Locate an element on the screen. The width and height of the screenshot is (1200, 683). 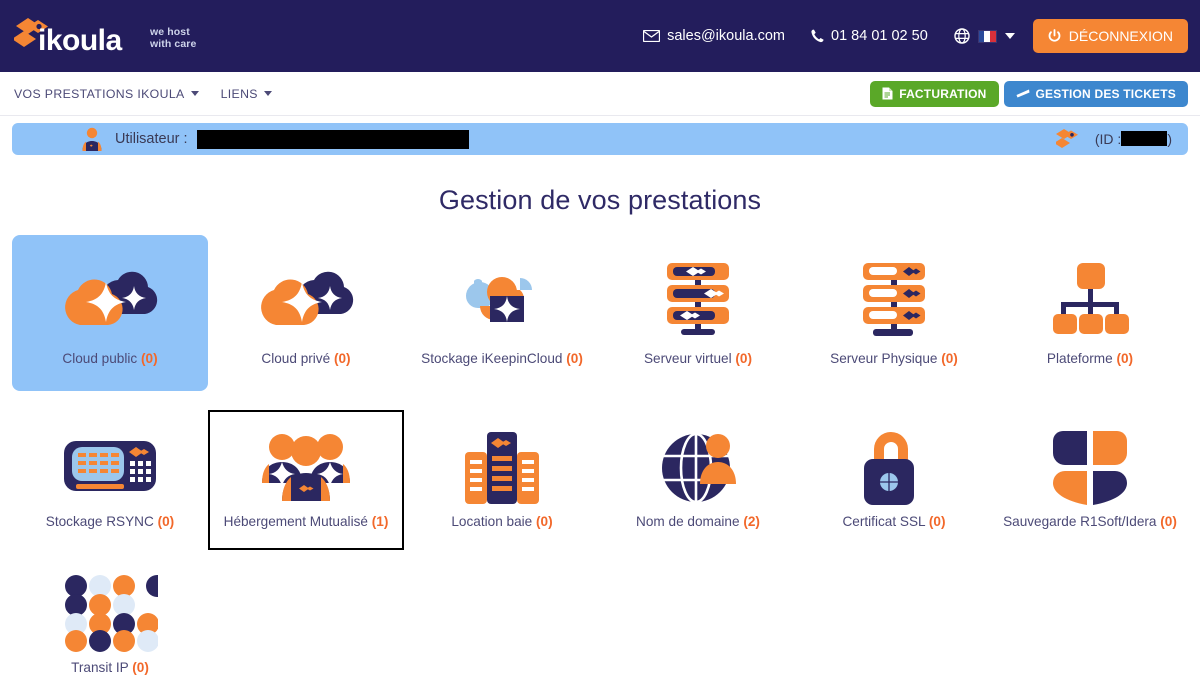
facturation-button: FACTURATION is located at coordinates (934, 93).